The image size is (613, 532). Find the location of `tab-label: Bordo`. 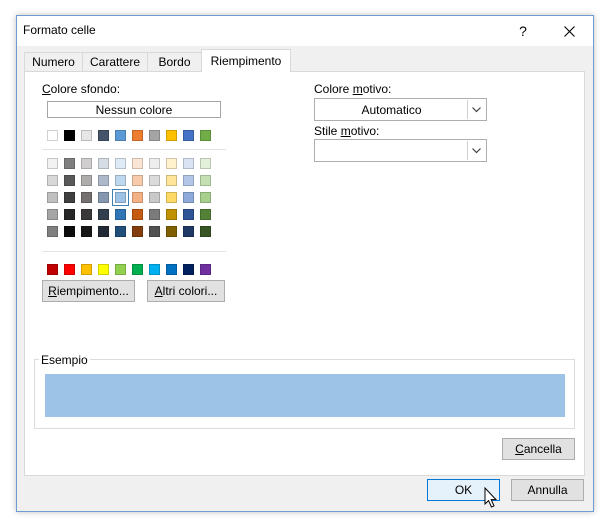

tab-label: Bordo is located at coordinates (174, 62).